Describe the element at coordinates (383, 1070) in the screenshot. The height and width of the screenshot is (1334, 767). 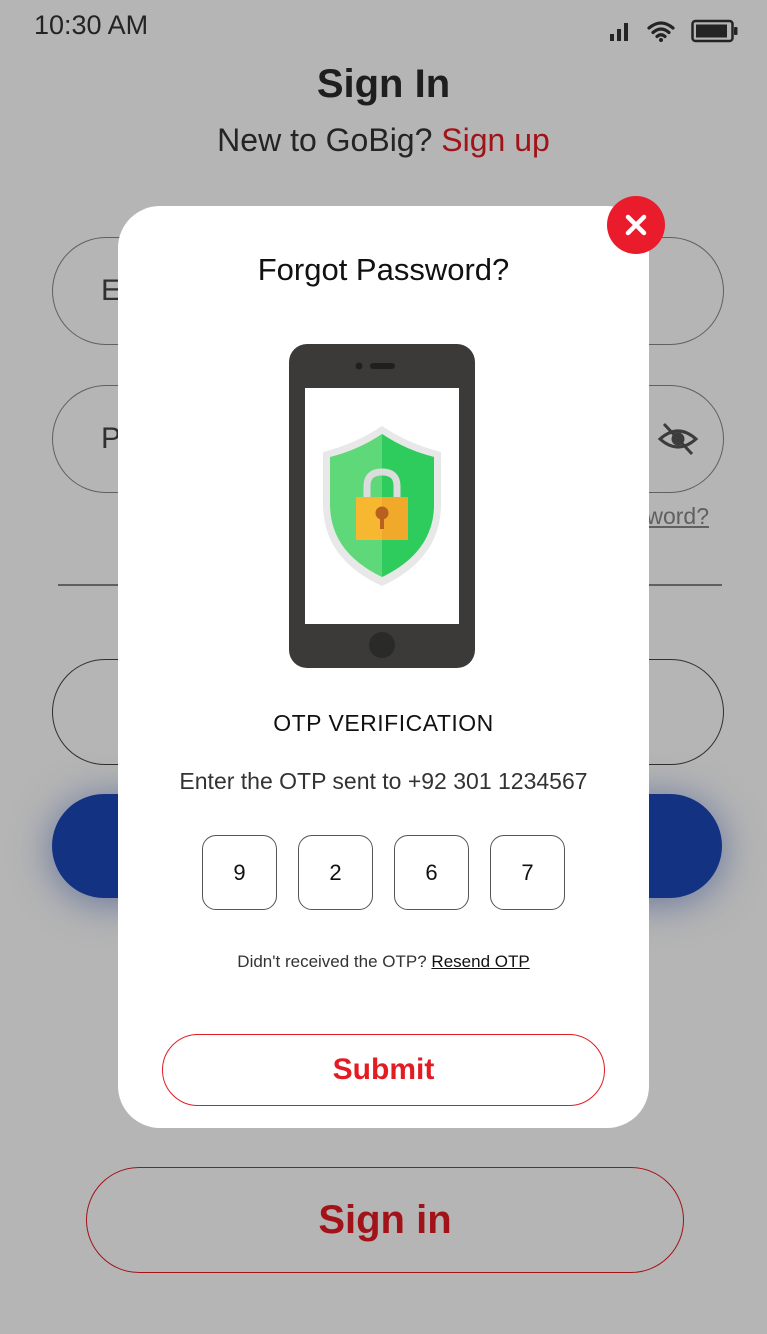
I see `submit-button: Submit` at that location.